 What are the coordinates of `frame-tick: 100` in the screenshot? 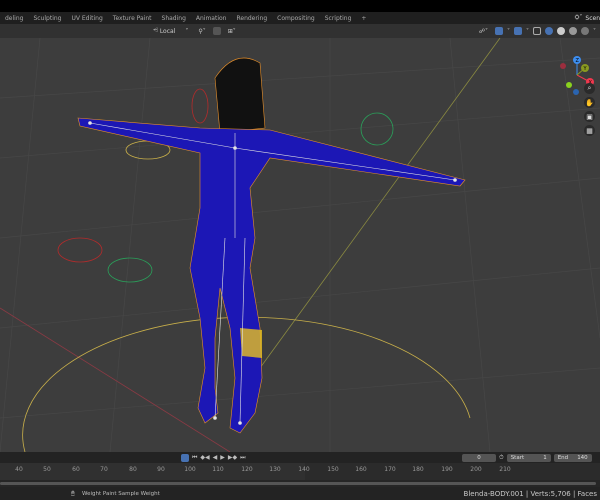 It's located at (190, 469).